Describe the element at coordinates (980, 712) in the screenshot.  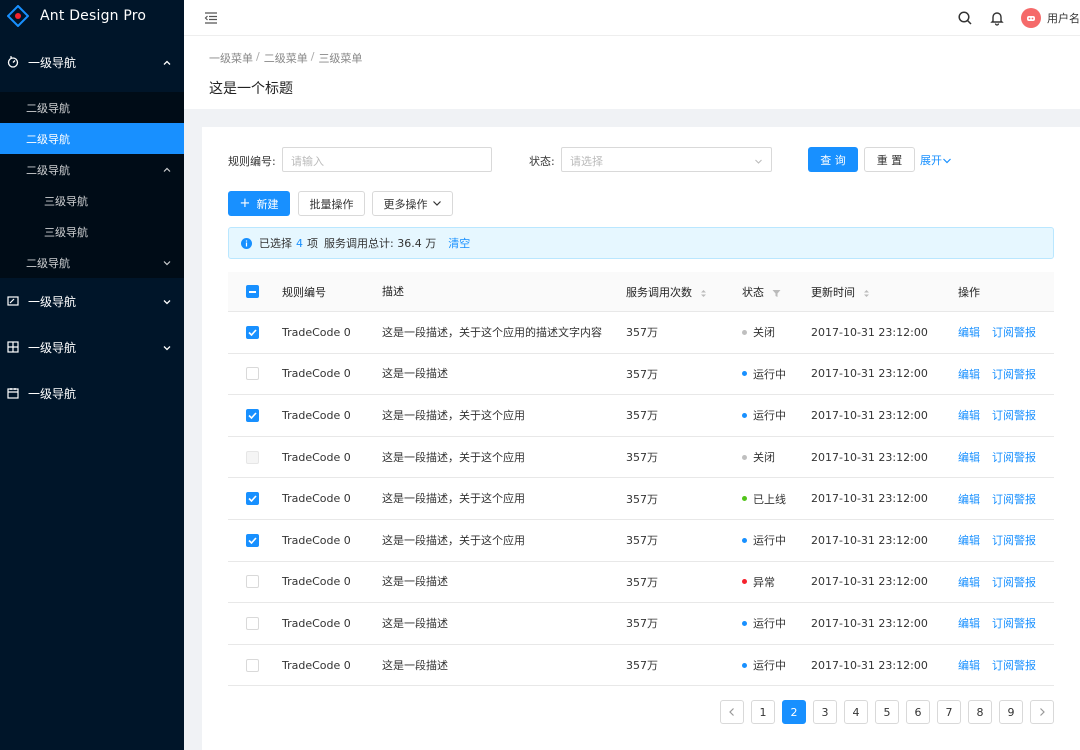
I see `page-number-button: 8` at that location.